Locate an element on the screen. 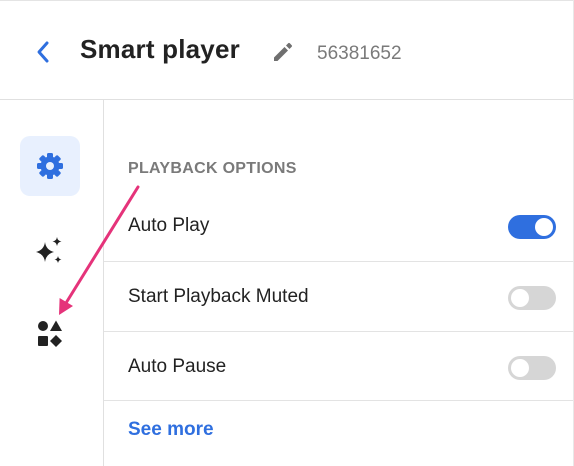 This screenshot has width=574, height=466. see-more-link: See more is located at coordinates (171, 430).